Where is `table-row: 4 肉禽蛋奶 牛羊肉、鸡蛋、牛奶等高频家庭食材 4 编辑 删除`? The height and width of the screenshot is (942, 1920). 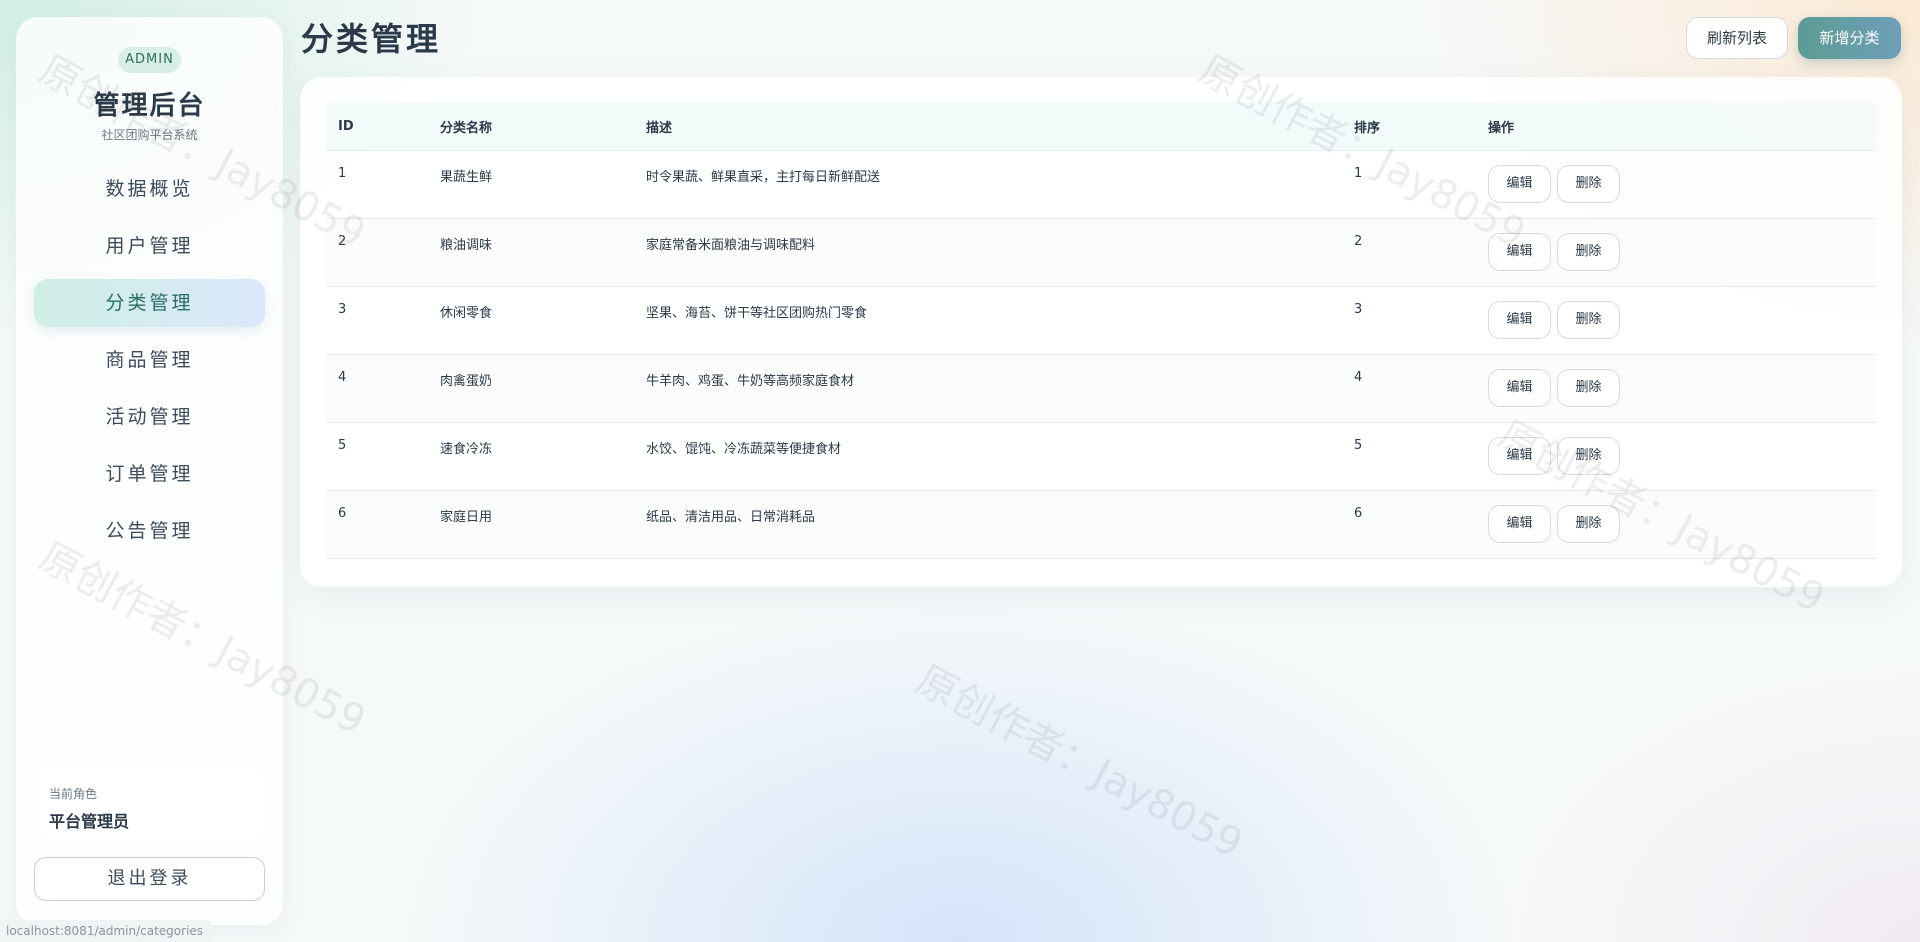
table-row: 4 肉禽蛋奶 牛羊肉、鸡蛋、牛奶等高频家庭食材 4 编辑 删除 is located at coordinates (1101, 388).